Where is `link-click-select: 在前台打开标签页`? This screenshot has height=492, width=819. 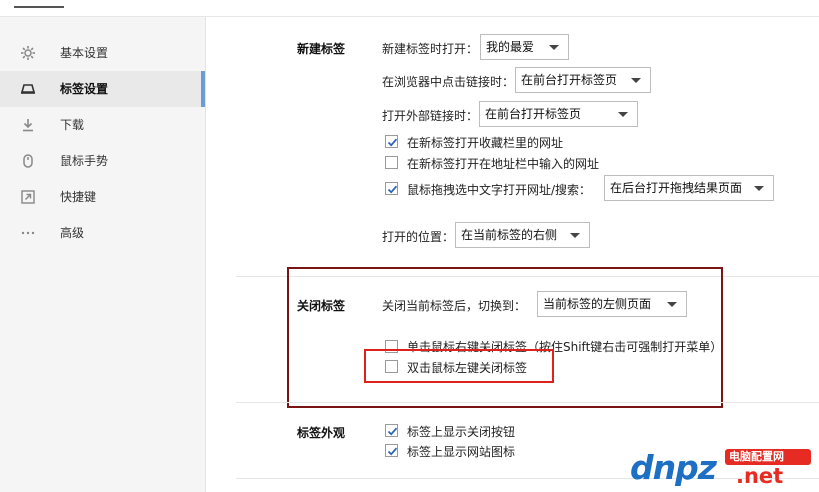
link-click-select: 在前台打开标签页 is located at coordinates (583, 80).